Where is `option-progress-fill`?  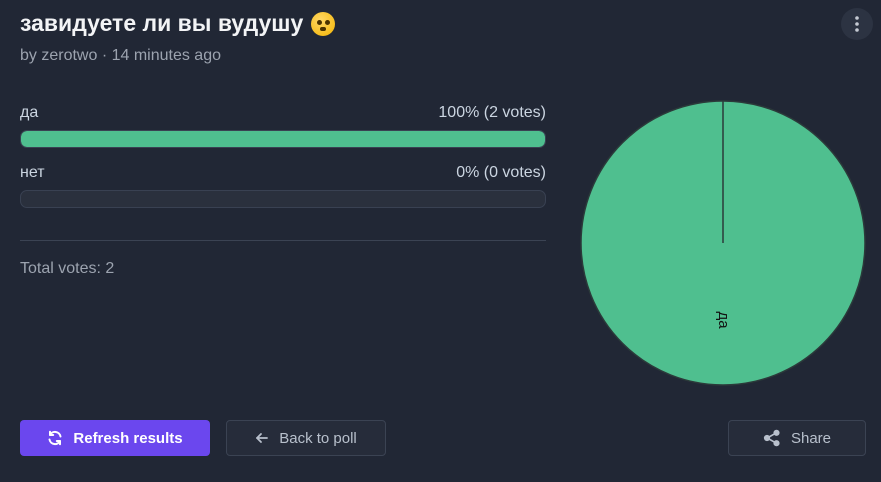 option-progress-fill is located at coordinates (283, 139).